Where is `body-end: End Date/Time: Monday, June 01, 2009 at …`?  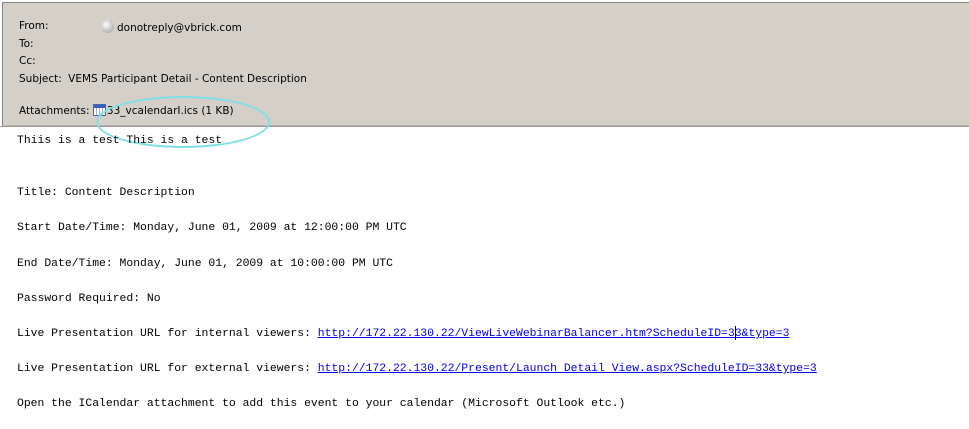 body-end: End Date/Time: Monday, June 01, 2009 at … is located at coordinates (205, 264).